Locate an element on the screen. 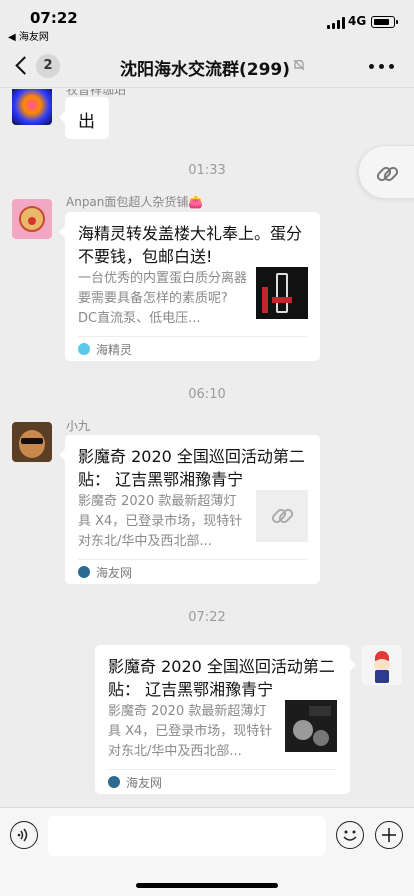 The image size is (414, 896). input-bar is located at coordinates (207, 851).